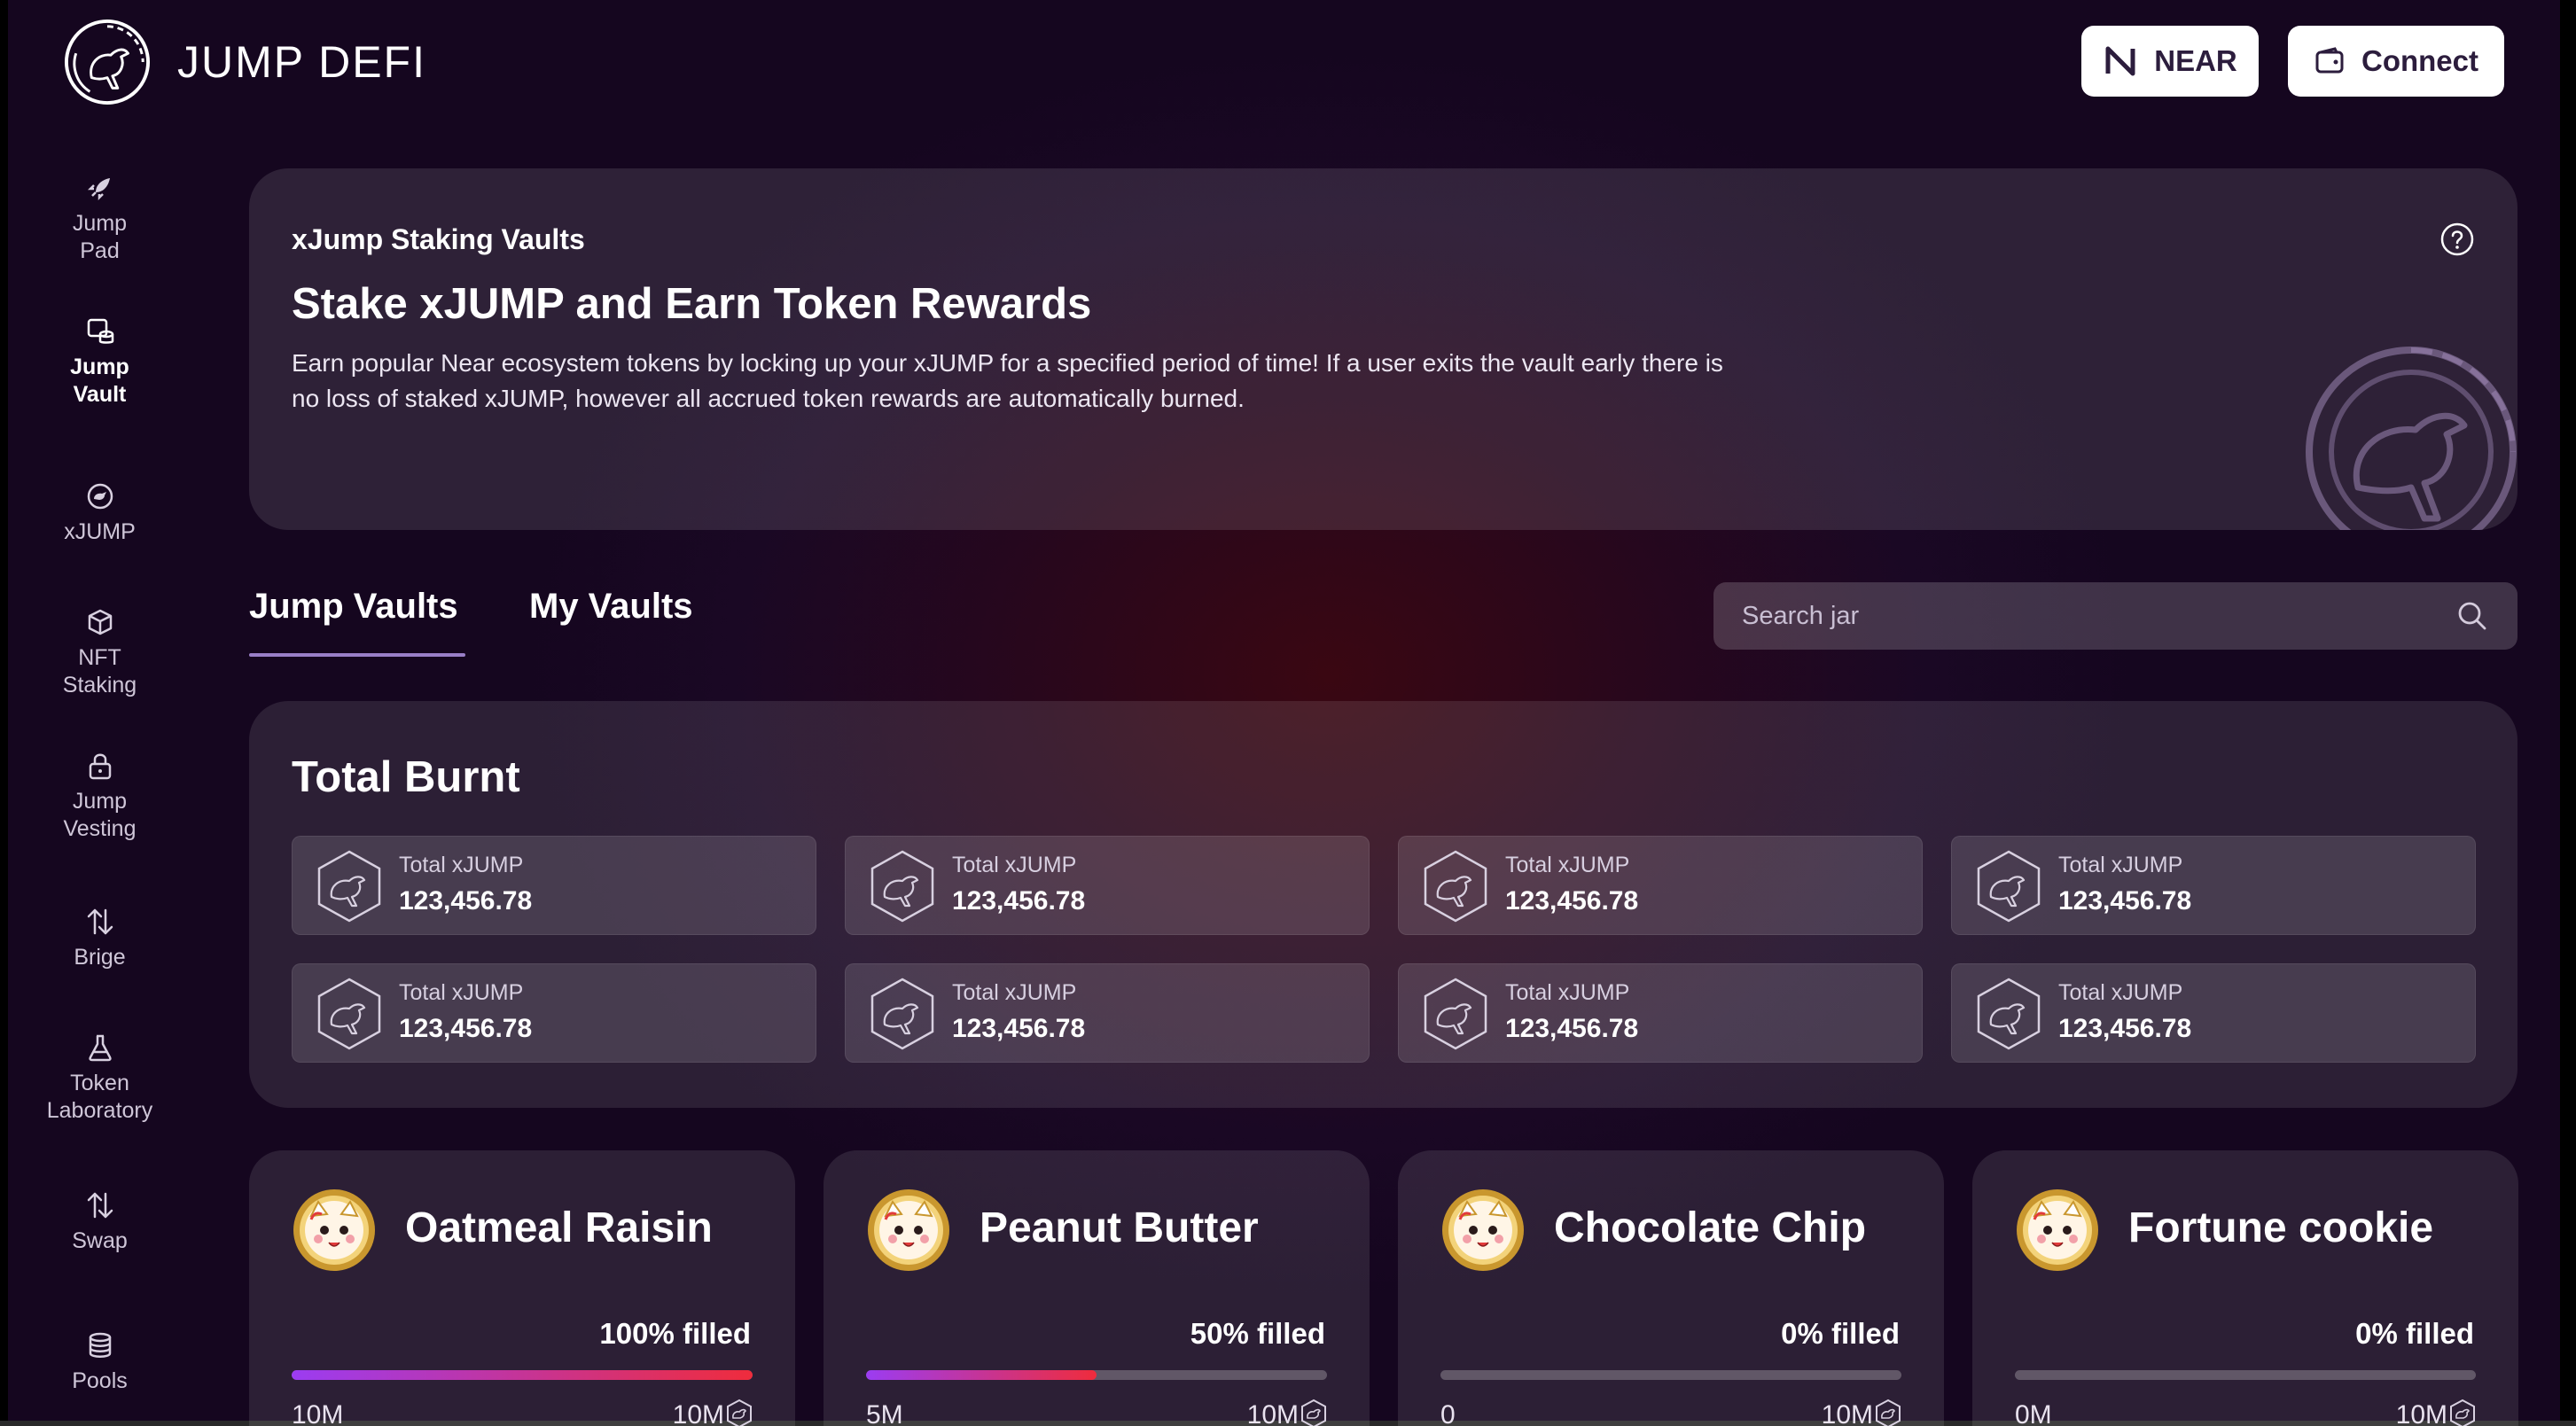  What do you see at coordinates (1710, 1227) in the screenshot?
I see `vault-name: Chocolate Chip` at bounding box center [1710, 1227].